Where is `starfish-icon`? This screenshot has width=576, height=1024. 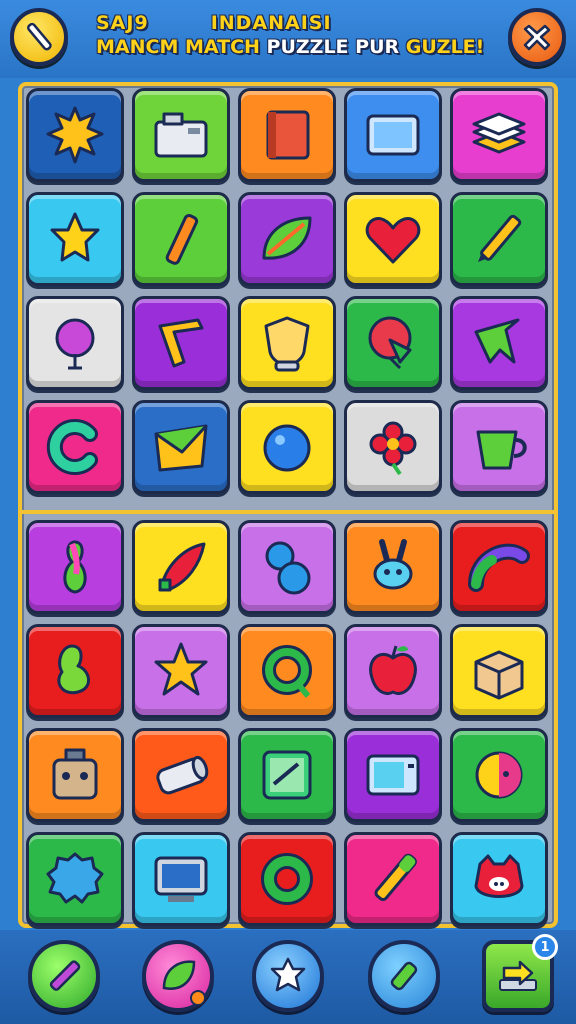 starfish-icon is located at coordinates (181, 669).